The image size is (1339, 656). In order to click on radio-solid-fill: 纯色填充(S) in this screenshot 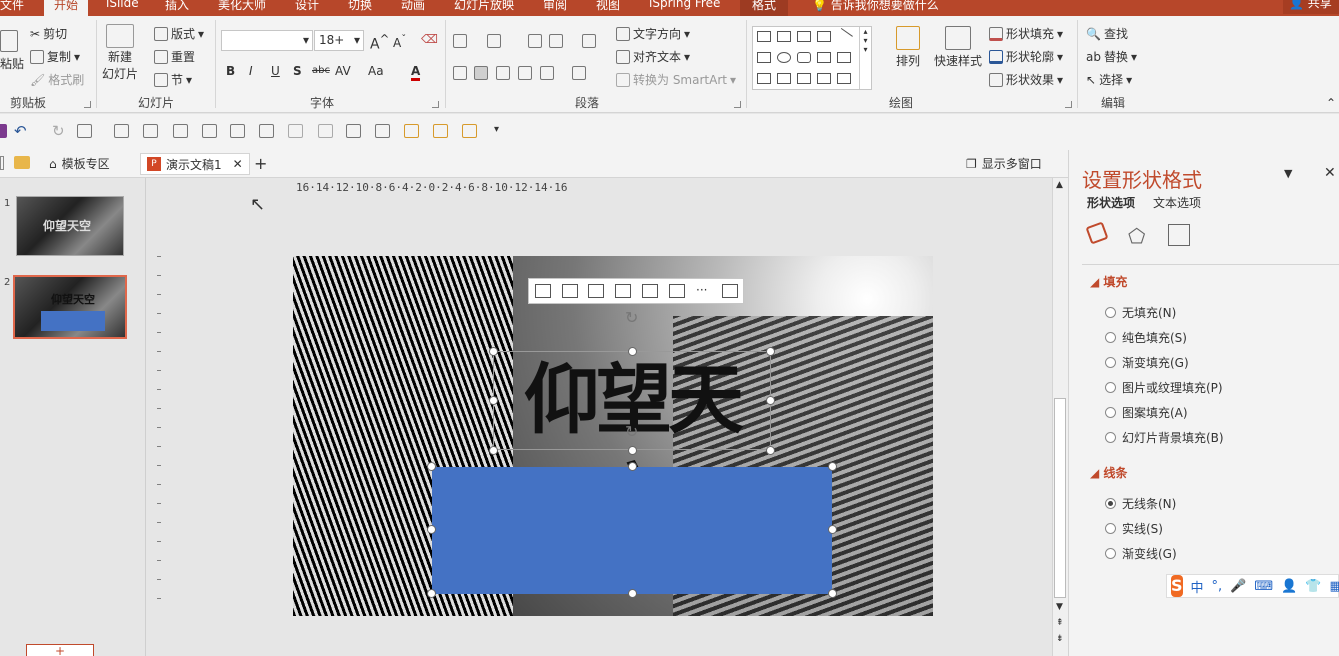, I will do `click(1146, 337)`.